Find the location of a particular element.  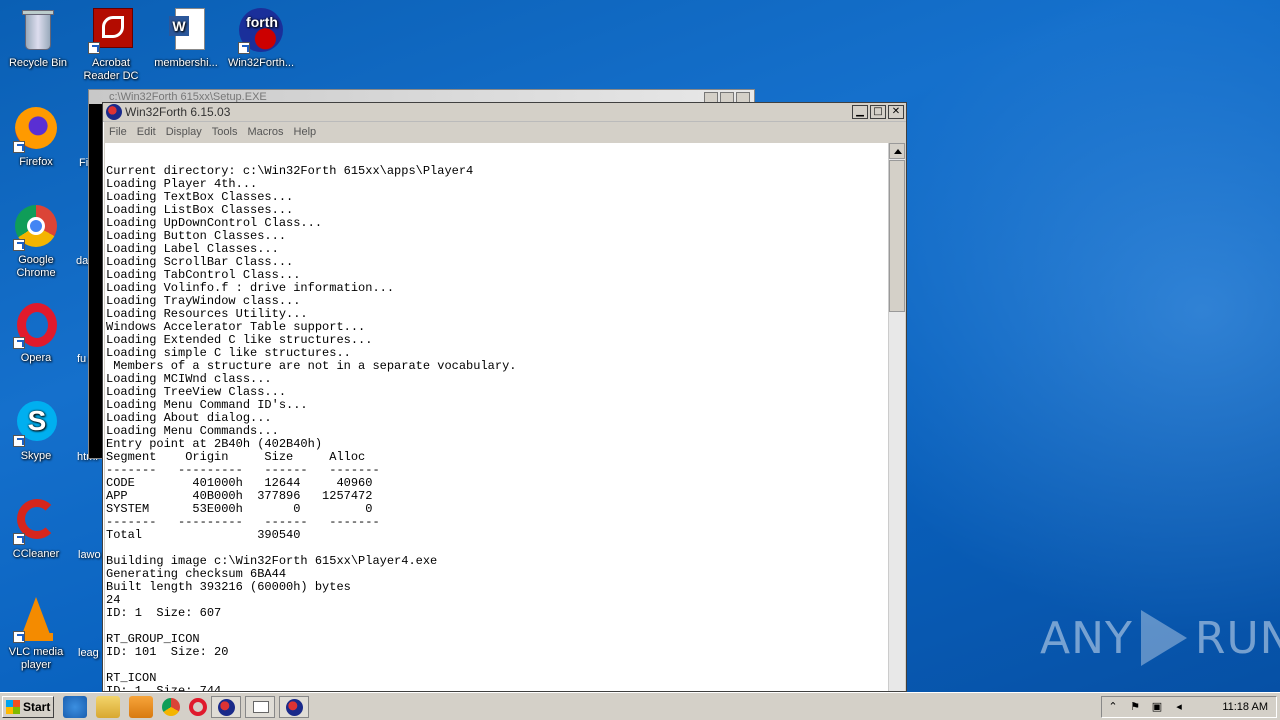

console-line: ID: 1 Size: 744 is located at coordinates (164, 688).